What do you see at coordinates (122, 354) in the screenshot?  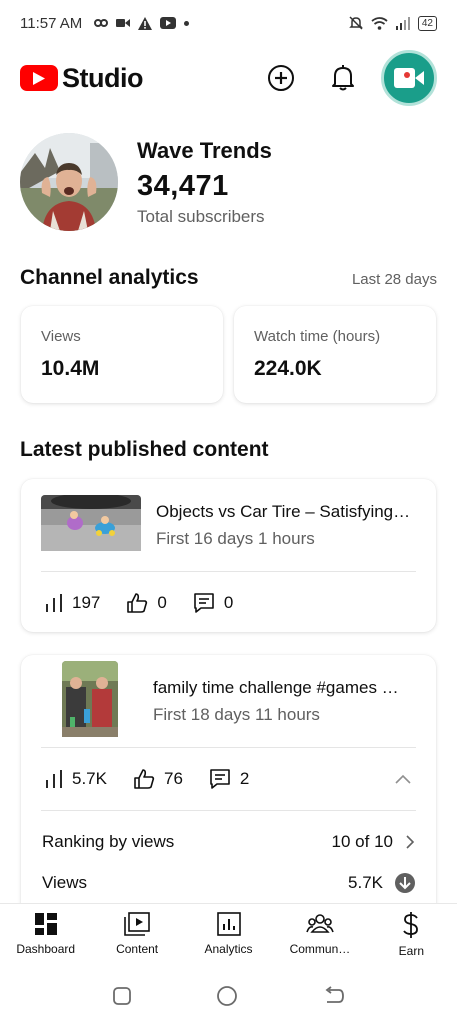 I see `views-card: Views 10.4M` at bounding box center [122, 354].